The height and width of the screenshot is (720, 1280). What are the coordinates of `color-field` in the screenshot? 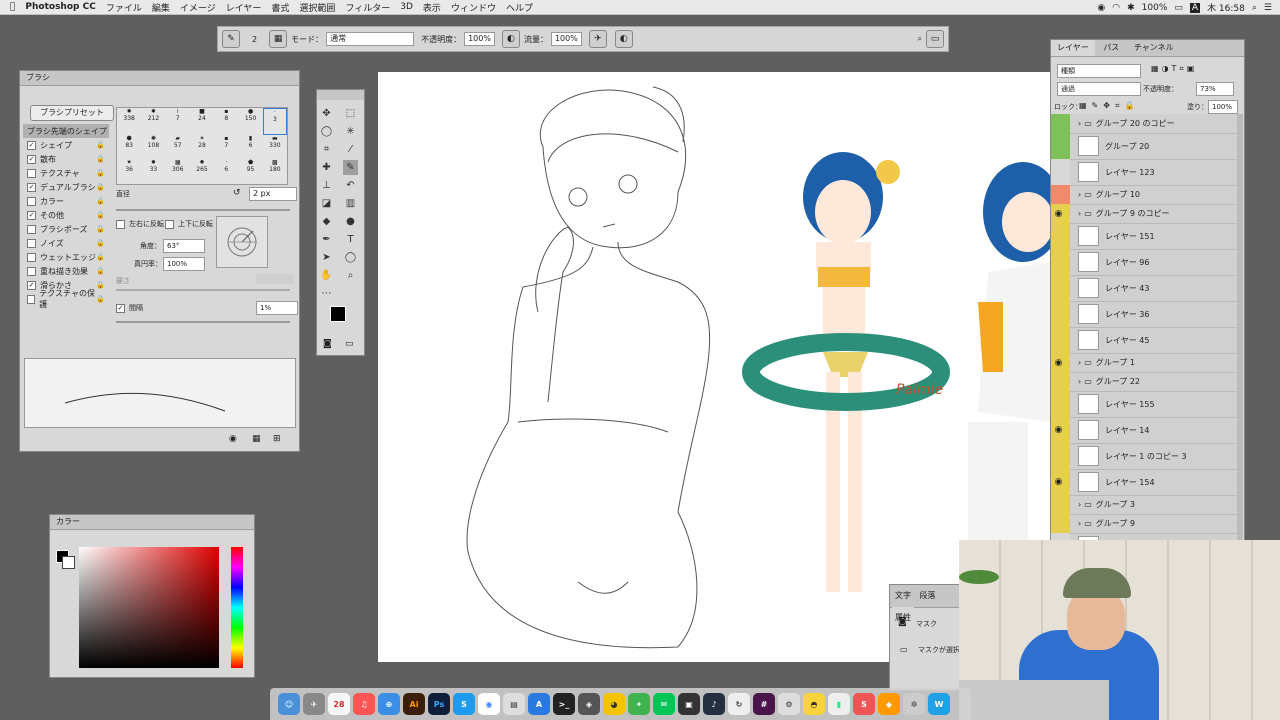 It's located at (149, 607).